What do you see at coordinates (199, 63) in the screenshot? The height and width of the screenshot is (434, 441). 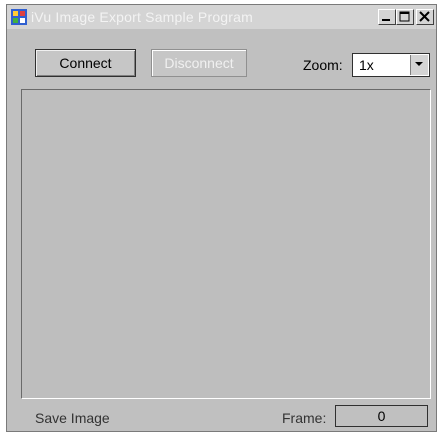 I see `disconnect-button: Disconnect` at bounding box center [199, 63].